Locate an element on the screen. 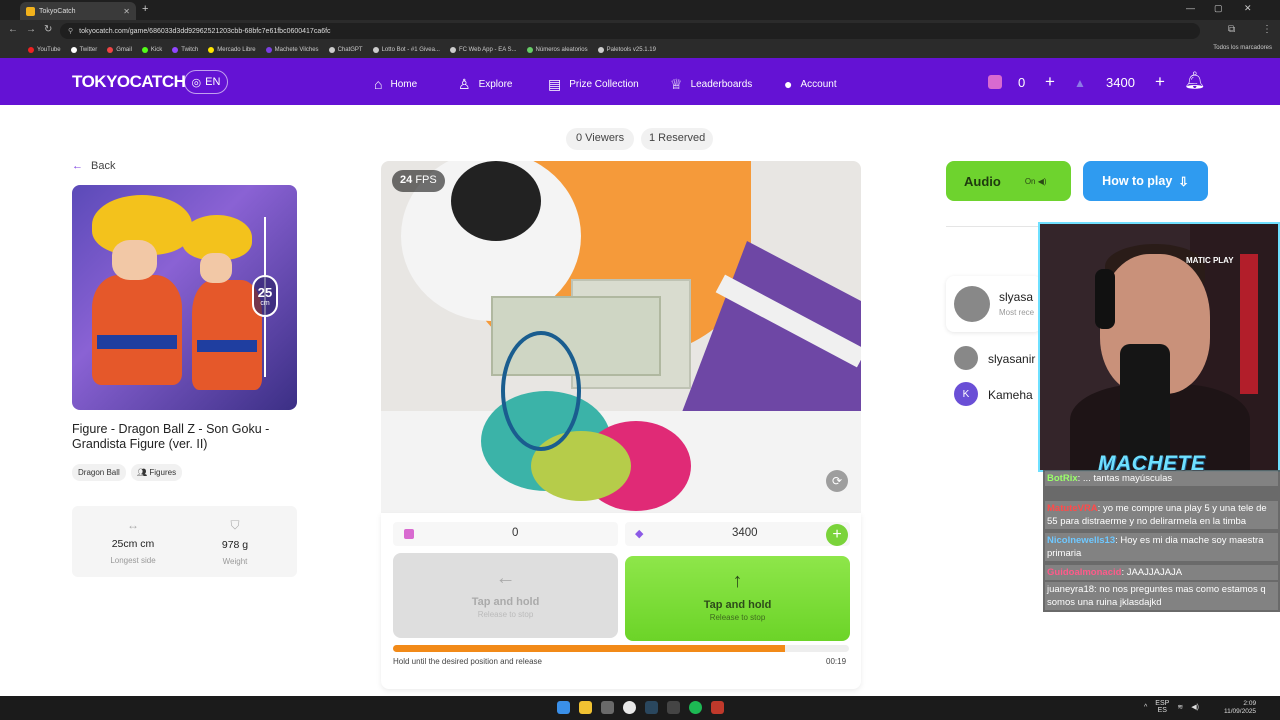  home-icon: ⌂ is located at coordinates (378, 84).